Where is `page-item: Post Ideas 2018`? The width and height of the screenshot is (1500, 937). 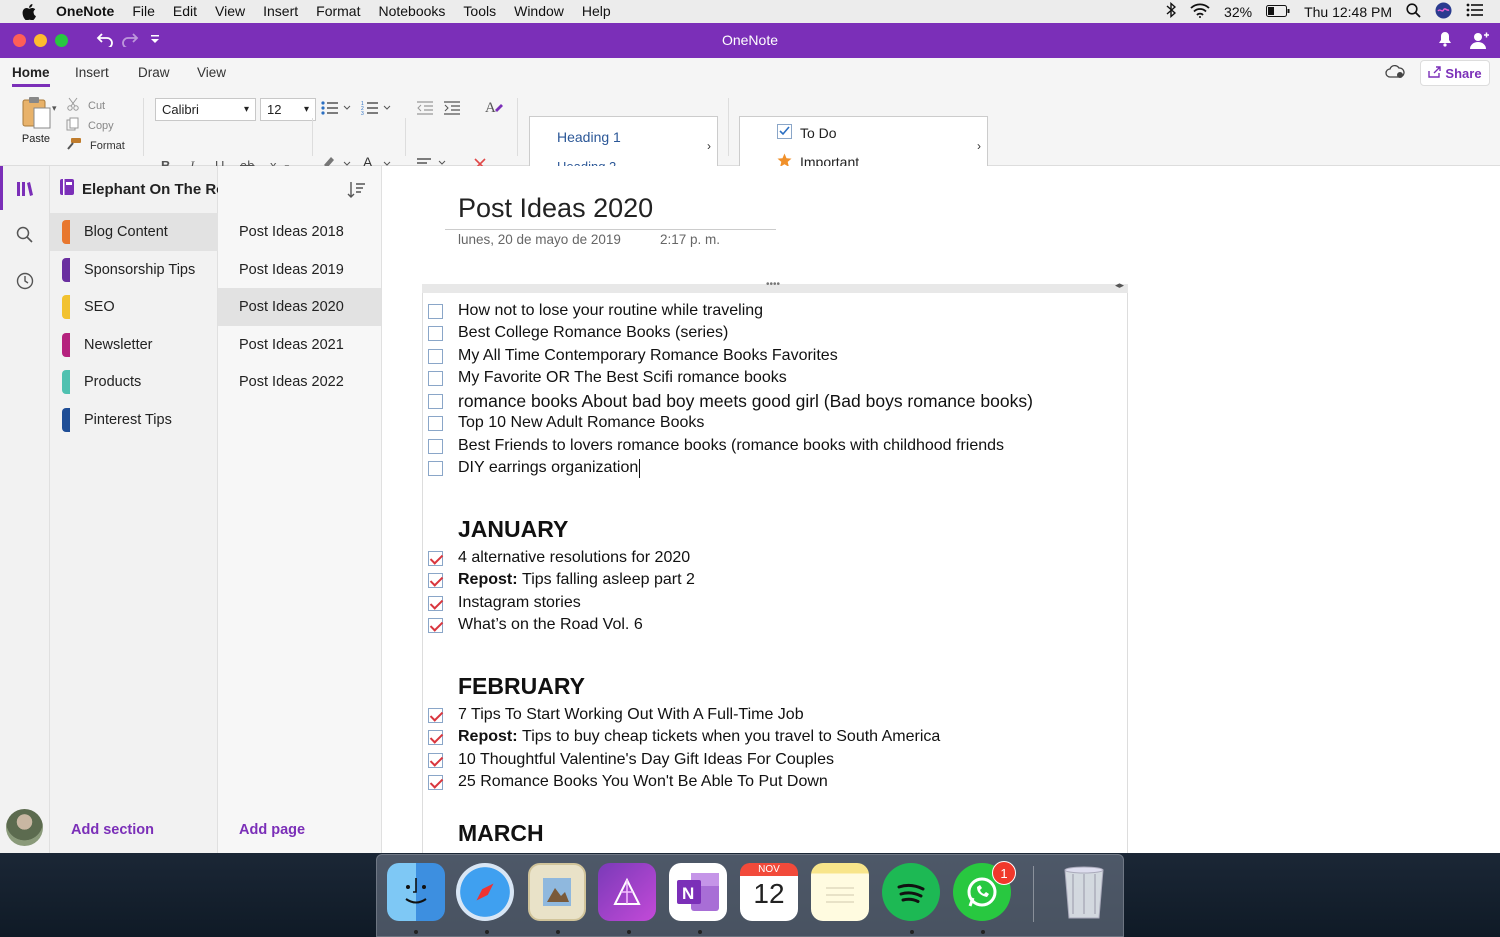 page-item: Post Ideas 2018 is located at coordinates (299, 232).